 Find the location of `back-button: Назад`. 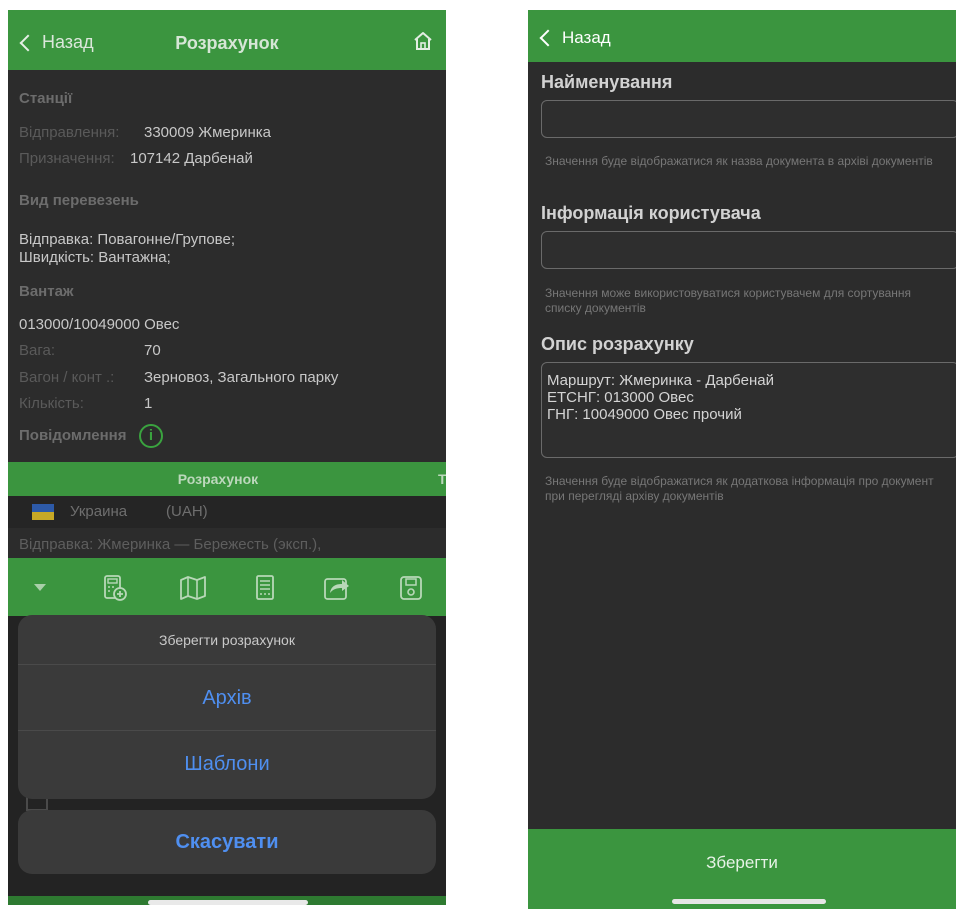

back-button: Назад is located at coordinates (574, 38).